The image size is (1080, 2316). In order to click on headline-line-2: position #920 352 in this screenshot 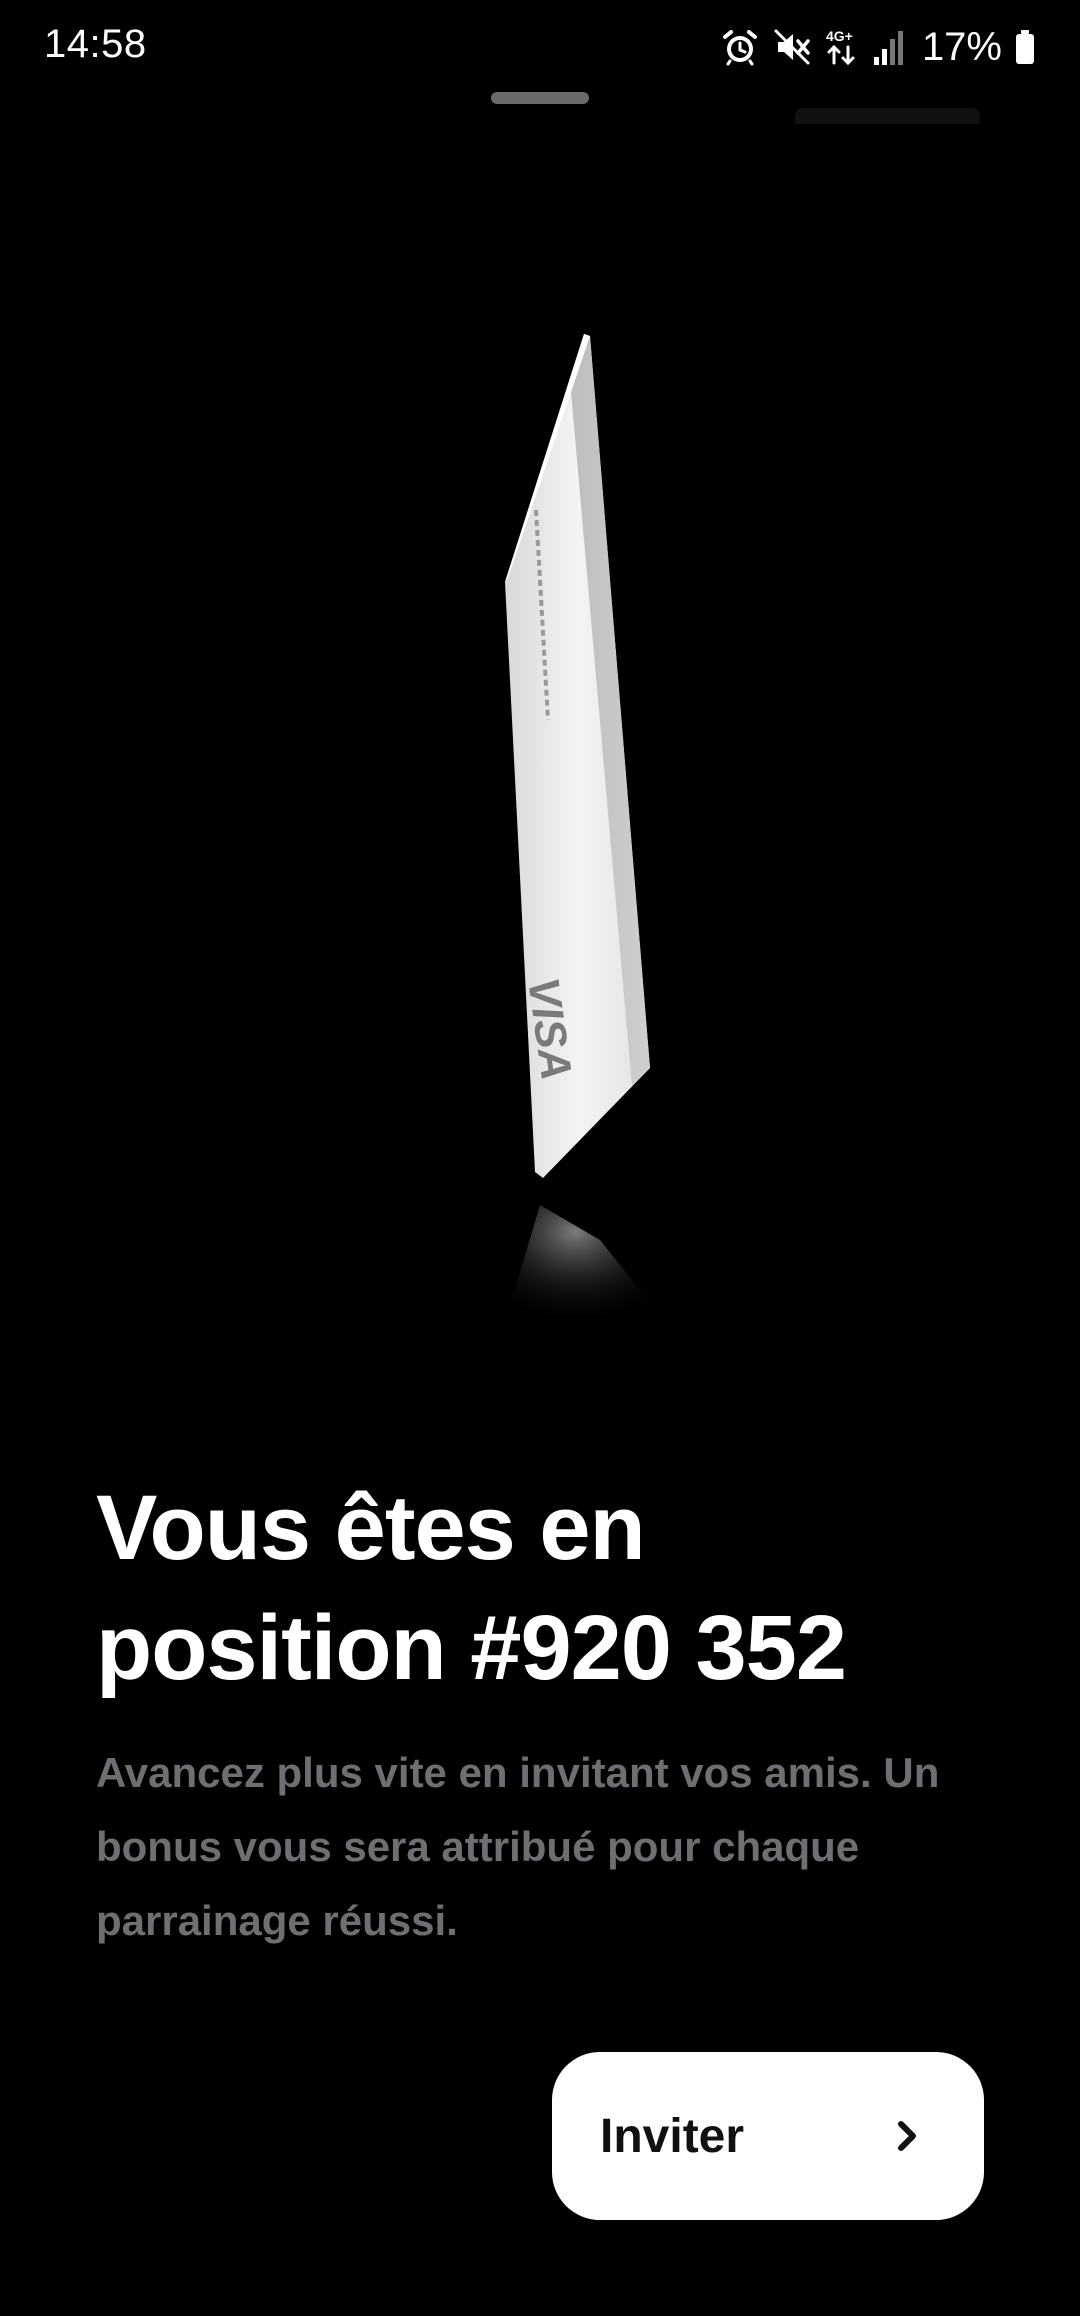, I will do `click(471, 1648)`.